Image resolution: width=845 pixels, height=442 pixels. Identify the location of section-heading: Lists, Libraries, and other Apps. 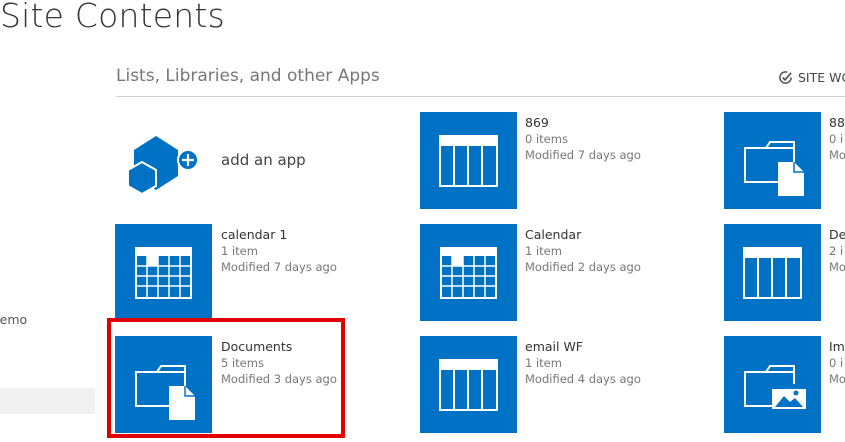
(248, 76).